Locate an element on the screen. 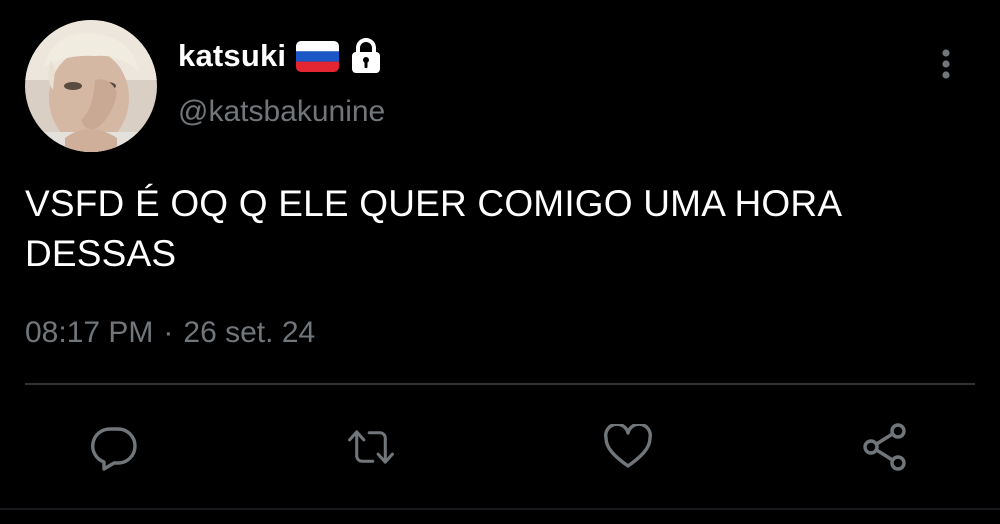 The width and height of the screenshot is (1000, 524). divider is located at coordinates (500, 384).